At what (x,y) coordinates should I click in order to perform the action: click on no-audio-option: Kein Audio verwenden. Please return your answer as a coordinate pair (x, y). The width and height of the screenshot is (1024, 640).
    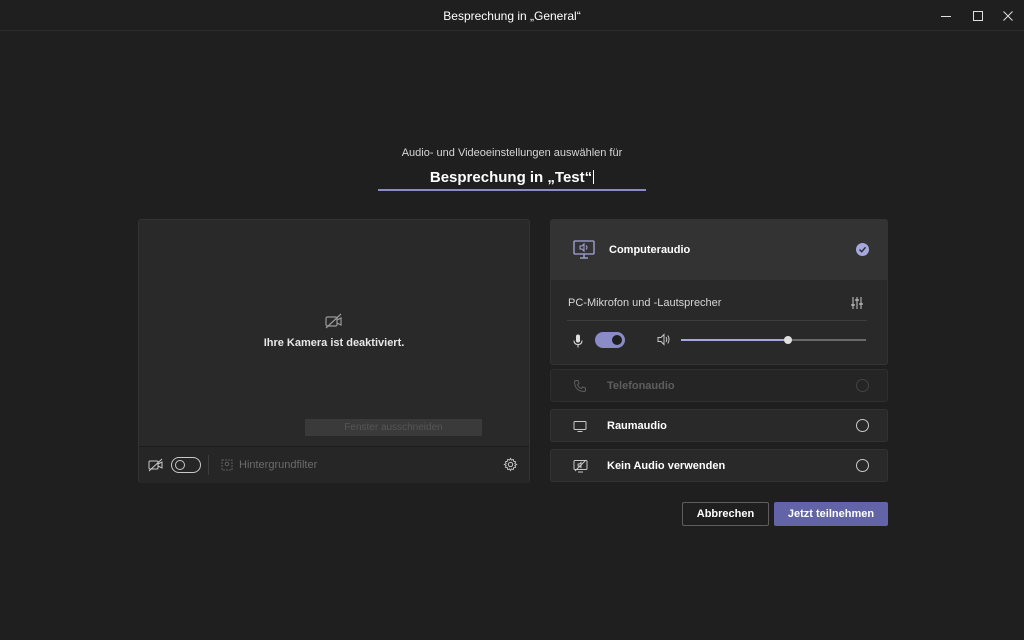
    Looking at the image, I should click on (719, 465).